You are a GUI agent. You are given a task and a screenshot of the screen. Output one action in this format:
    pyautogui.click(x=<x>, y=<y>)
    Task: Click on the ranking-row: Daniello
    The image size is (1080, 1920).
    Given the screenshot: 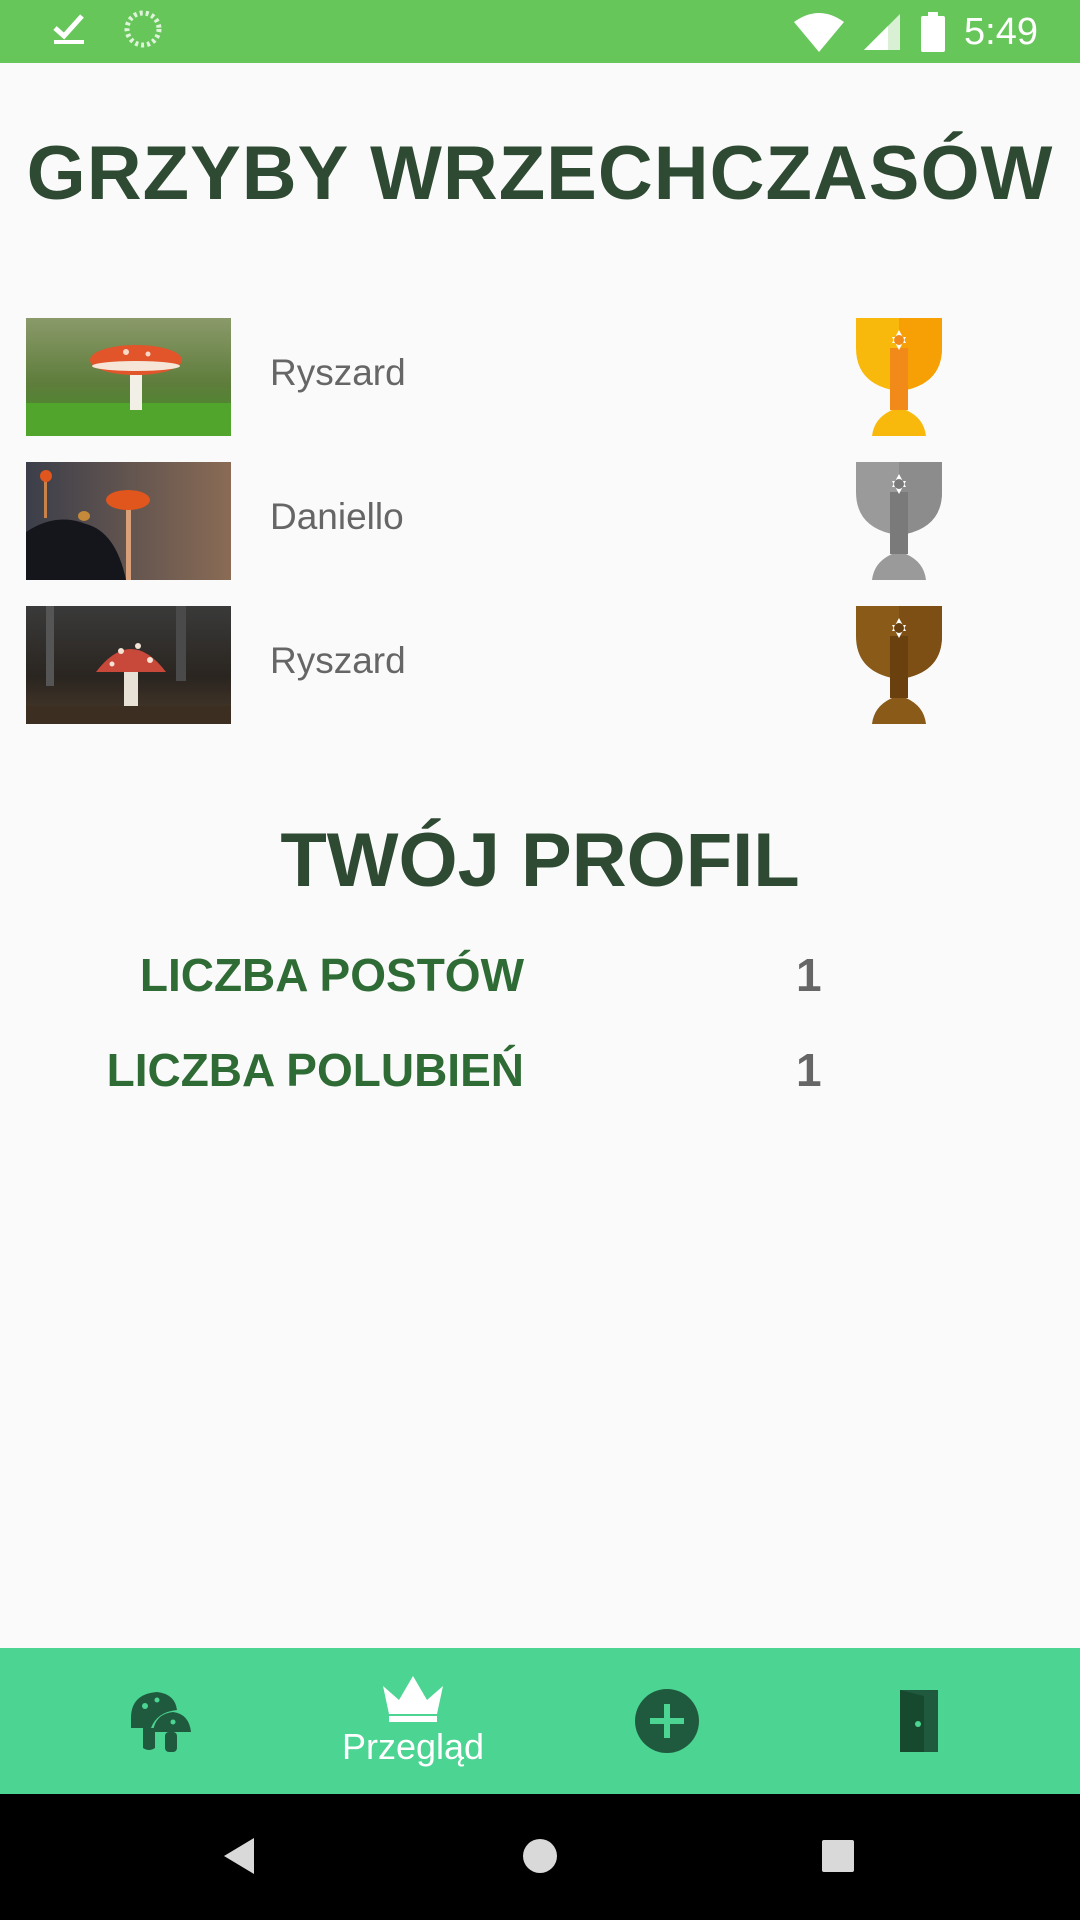 What is the action you would take?
    pyautogui.click(x=540, y=521)
    